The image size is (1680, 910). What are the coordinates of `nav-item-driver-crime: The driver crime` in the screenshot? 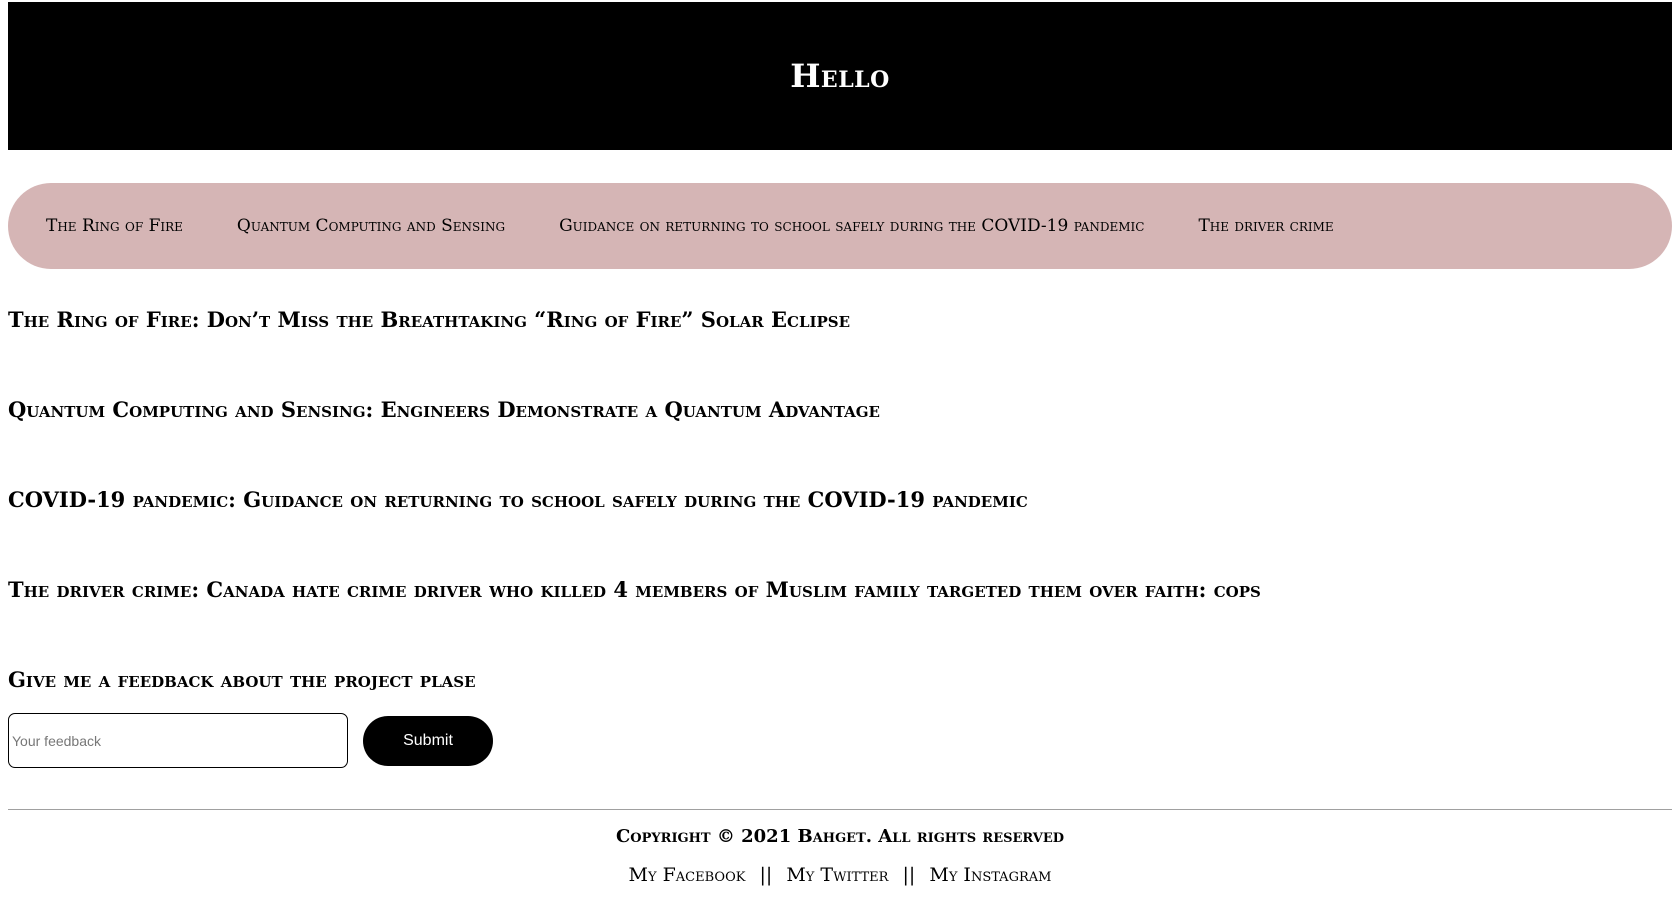 It's located at (1265, 226).